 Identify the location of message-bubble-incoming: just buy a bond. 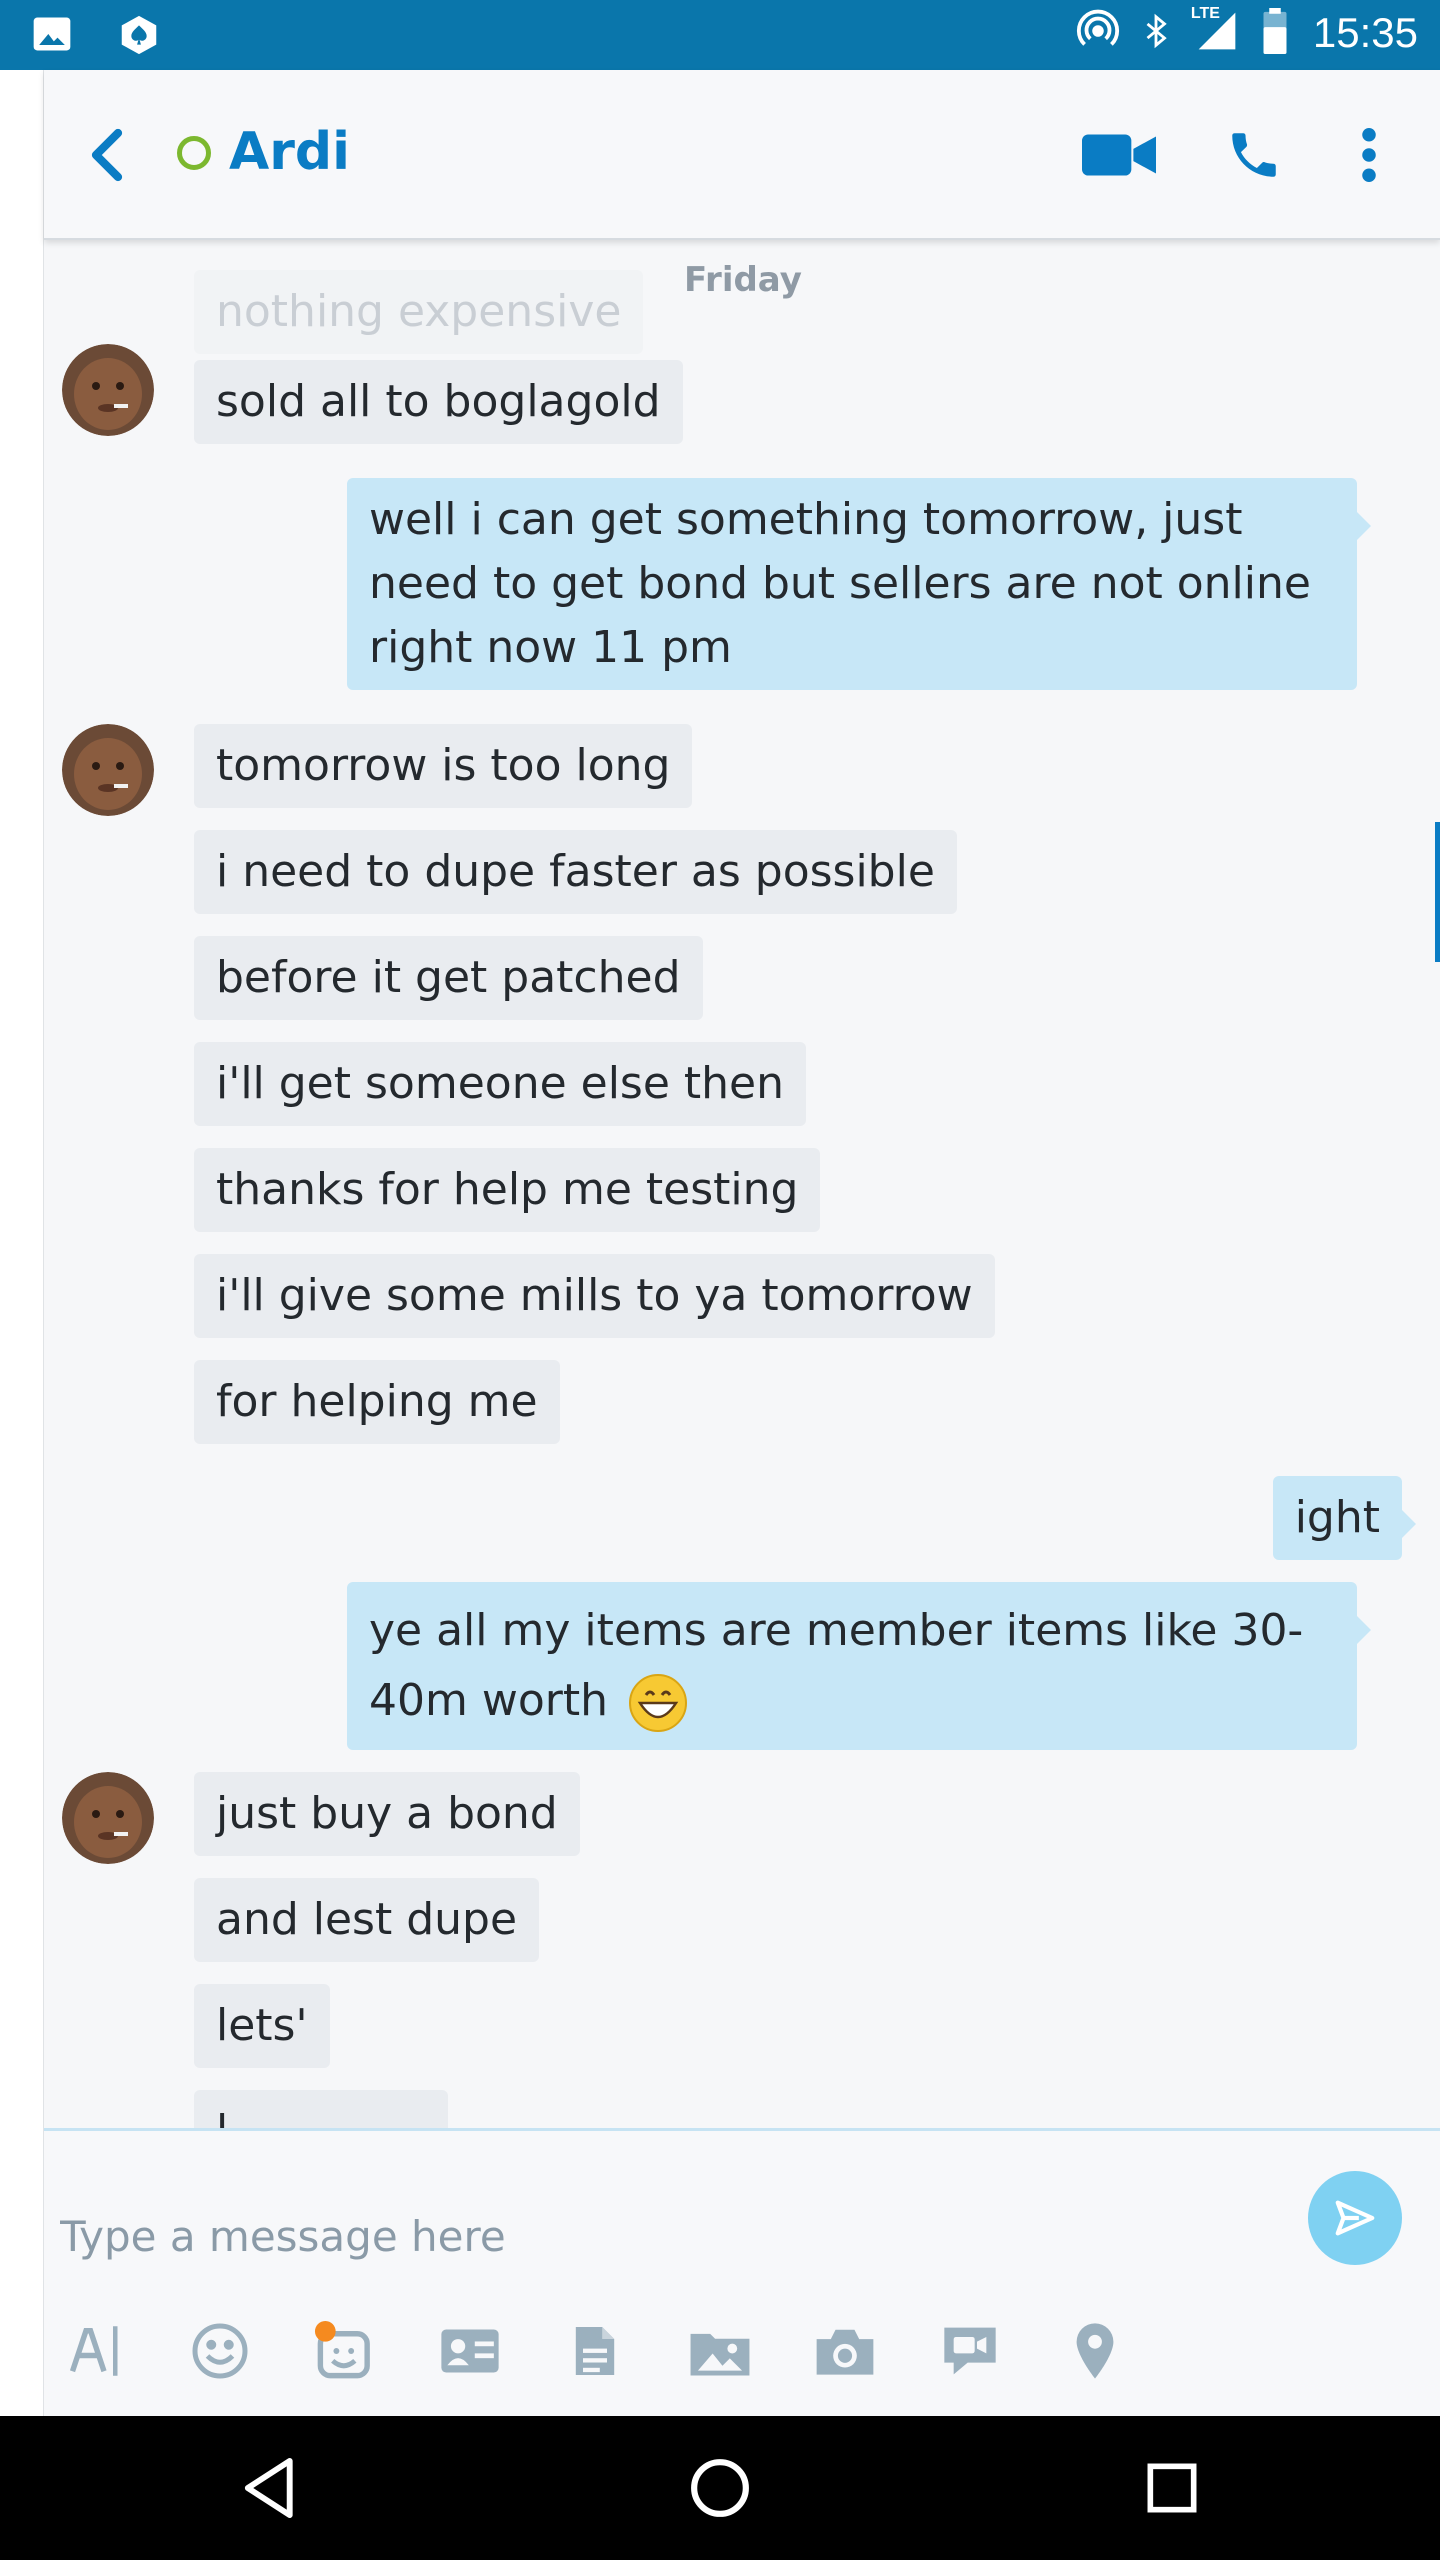
(387, 1814).